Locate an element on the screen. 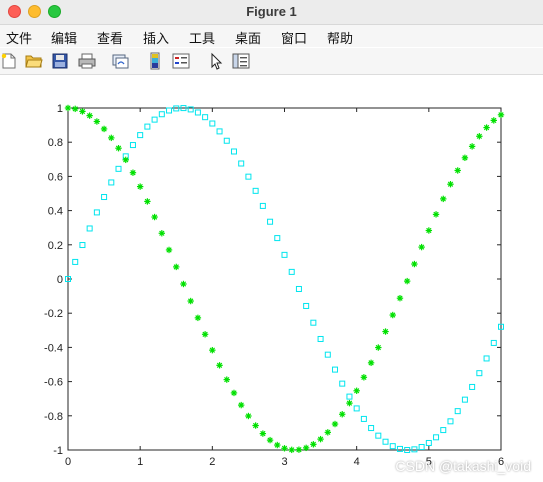  x-tick-label: 0 is located at coordinates (68, 462).